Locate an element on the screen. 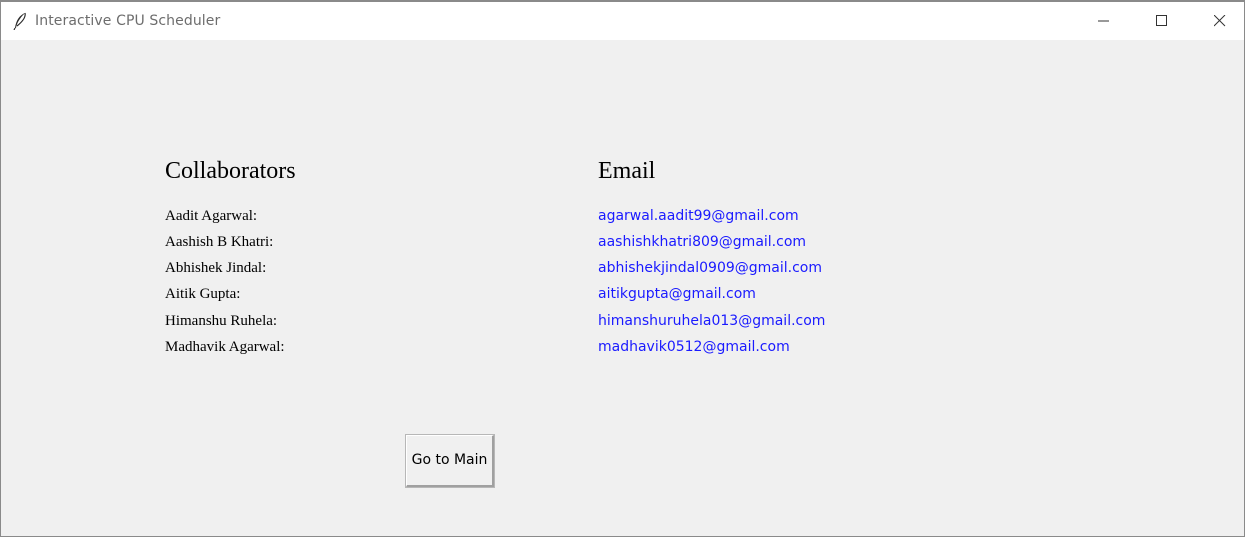  collaborator-email-link: aitikgupta@gmail.com is located at coordinates (677, 294).